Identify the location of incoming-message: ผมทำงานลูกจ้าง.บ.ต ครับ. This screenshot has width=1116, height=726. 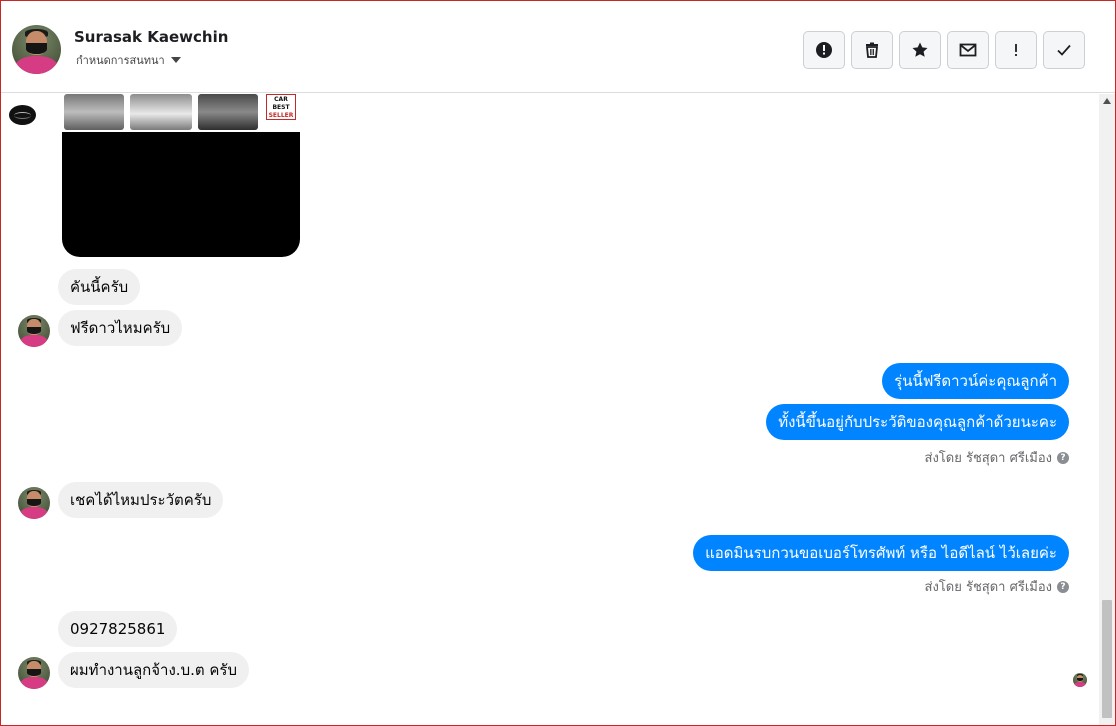
(153, 670).